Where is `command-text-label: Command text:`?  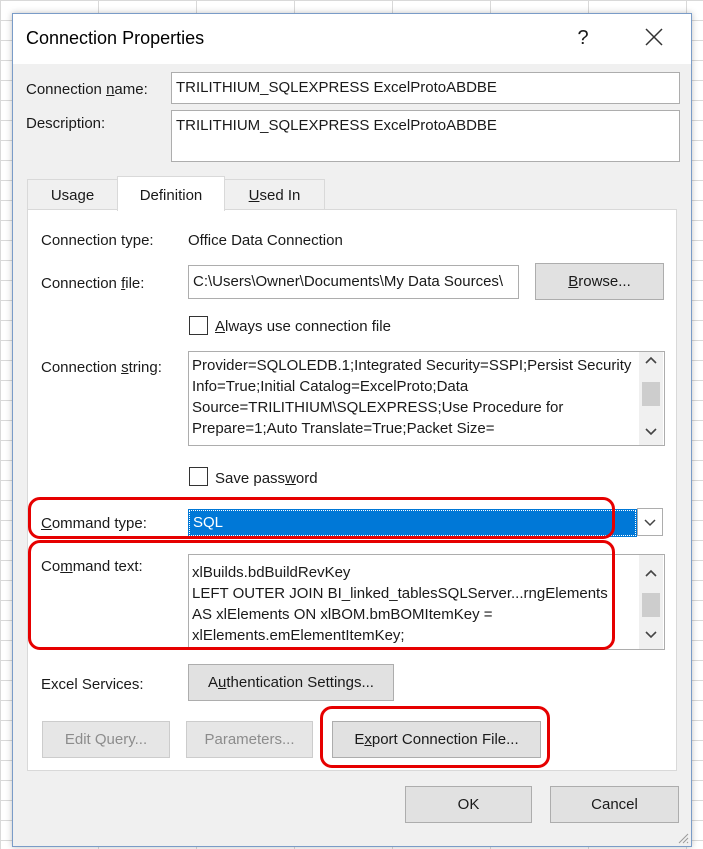 command-text-label: Command text: is located at coordinates (92, 566).